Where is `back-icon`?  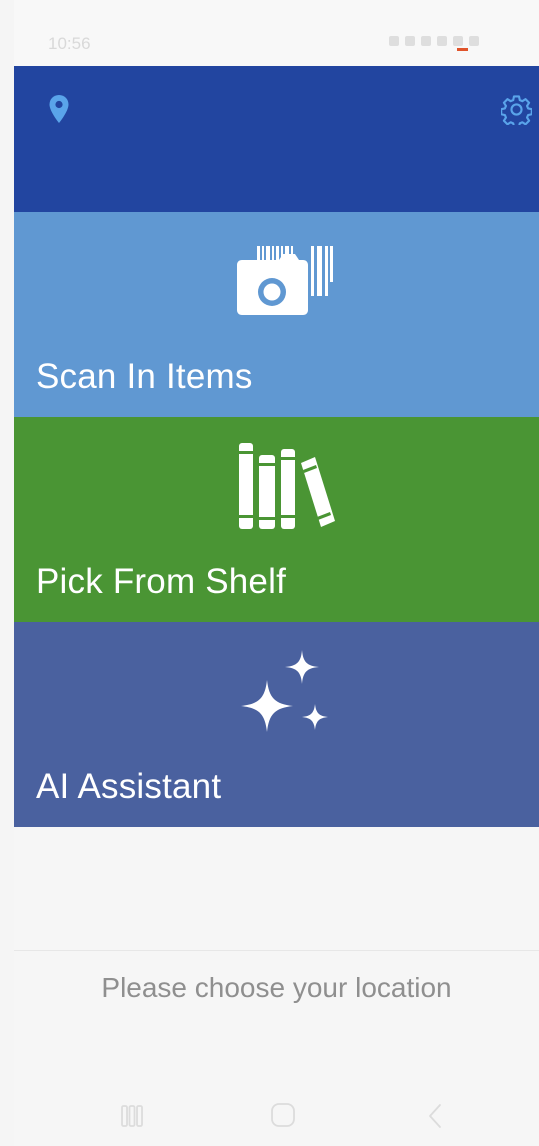
back-icon is located at coordinates (435, 1116).